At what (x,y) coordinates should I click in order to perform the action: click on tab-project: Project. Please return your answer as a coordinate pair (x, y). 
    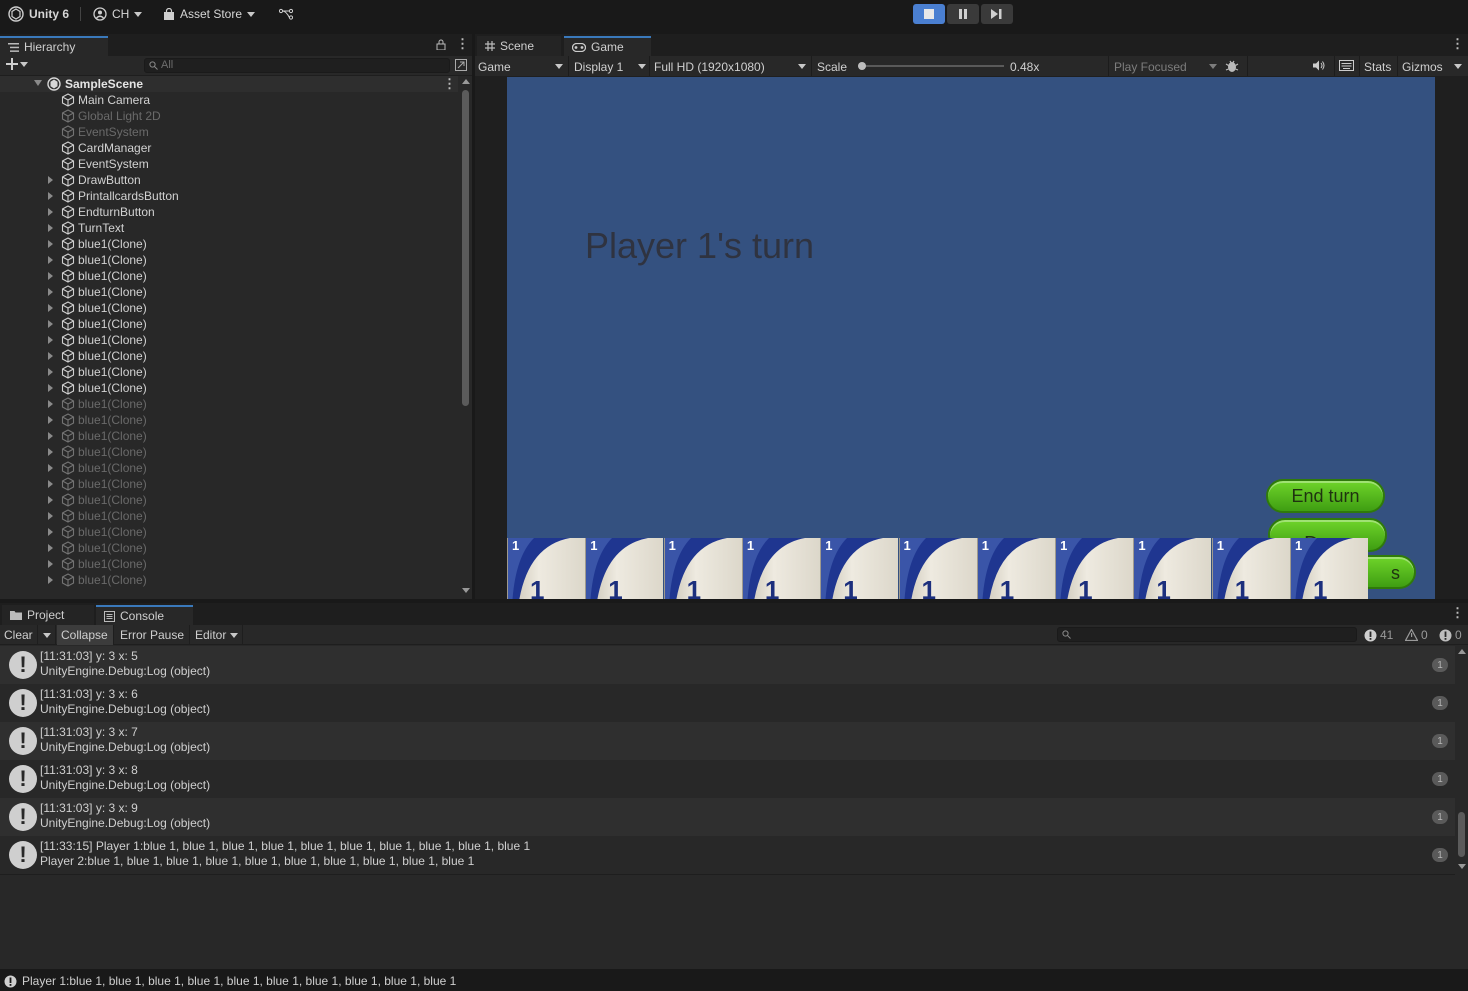
    Looking at the image, I should click on (48, 615).